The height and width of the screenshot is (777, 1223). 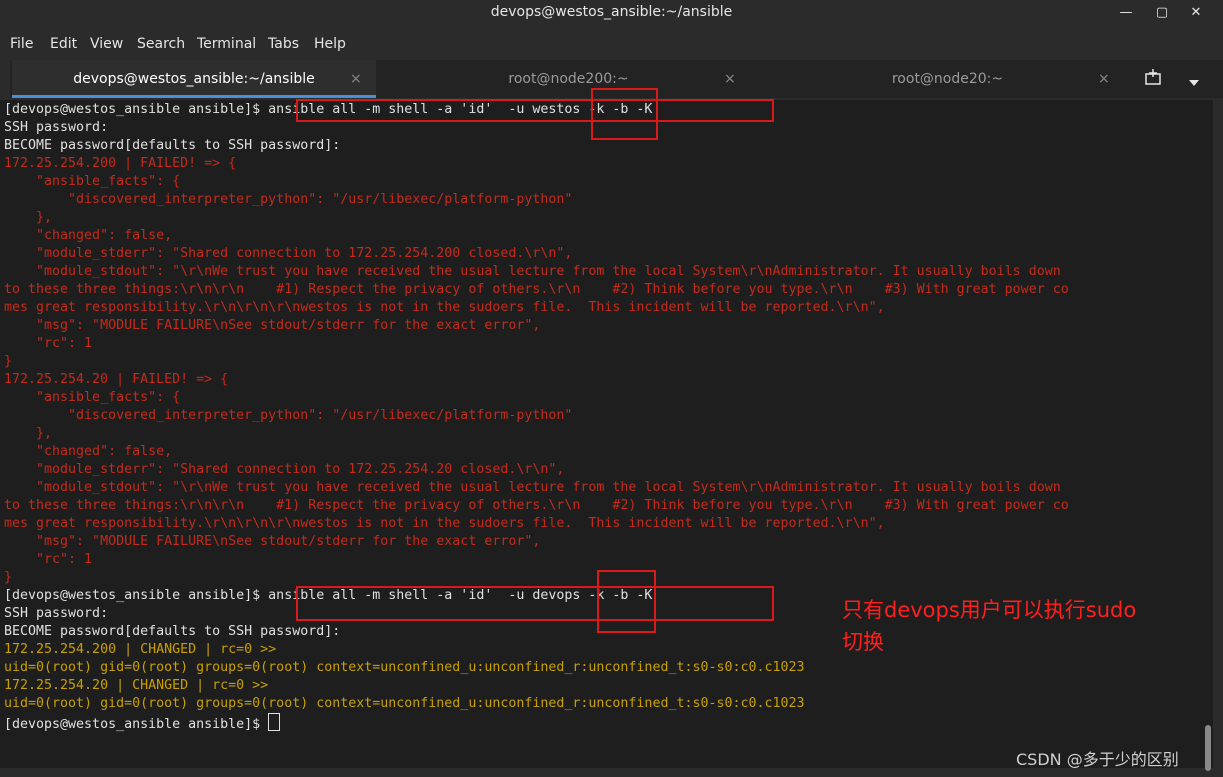 I want to click on new-tab-icon-glyph, so click(x=1153, y=77).